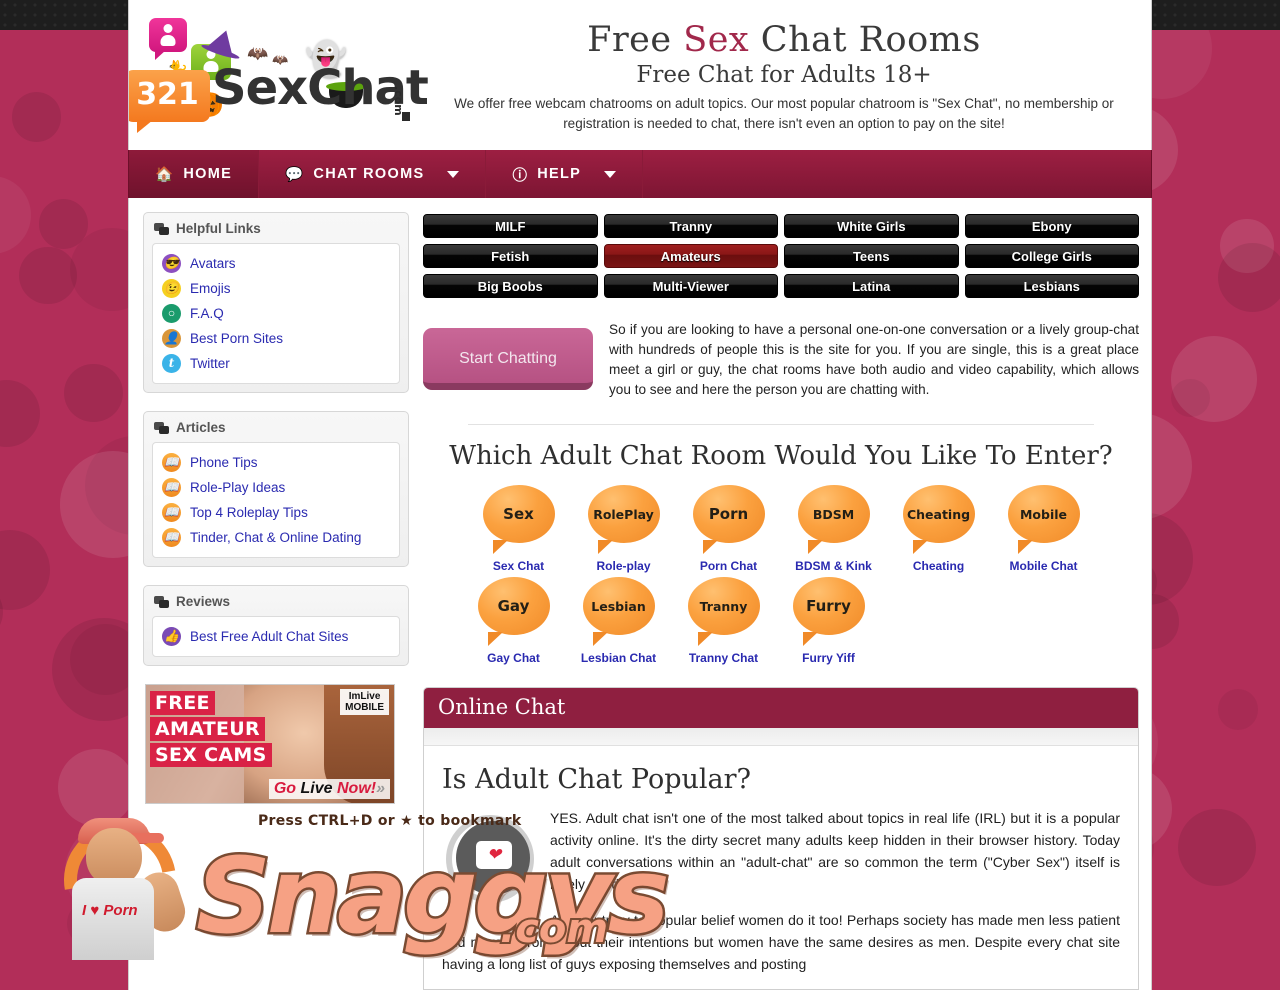 This screenshot has width=1280, height=990. I want to click on link-faq: F.A.Q, so click(207, 313).